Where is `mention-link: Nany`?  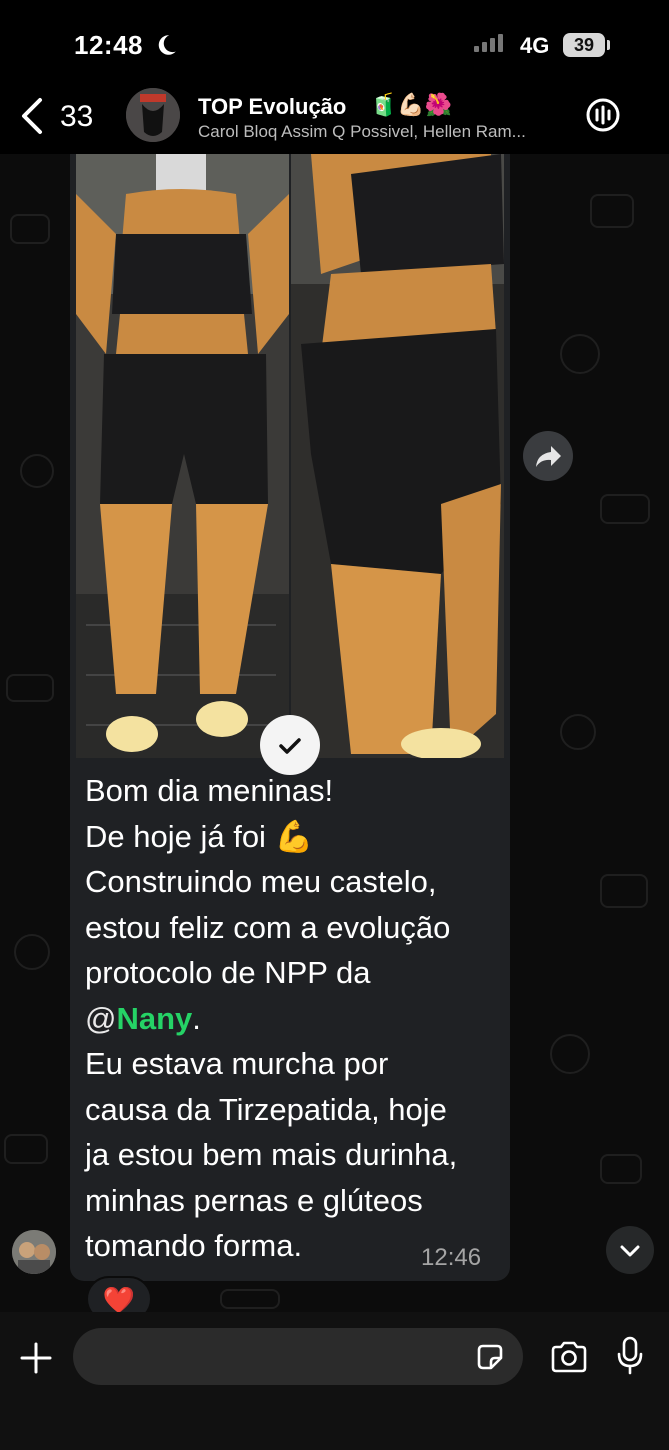
mention-link: Nany is located at coordinates (154, 1018).